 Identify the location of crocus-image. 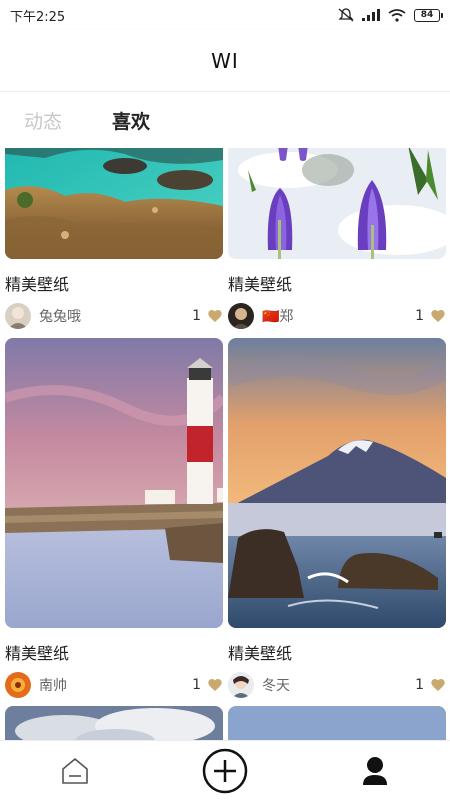
(337, 203).